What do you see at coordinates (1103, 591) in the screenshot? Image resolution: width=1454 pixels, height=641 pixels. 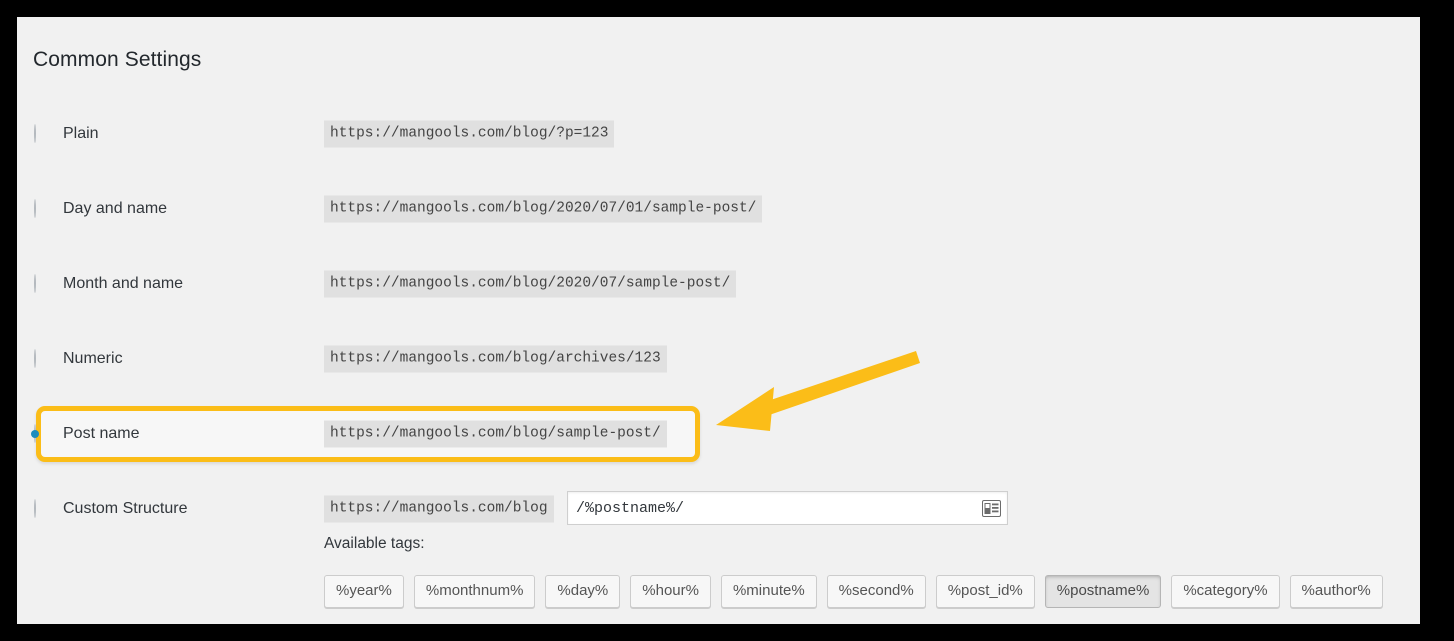 I see `tag-button-postname: %postname%` at bounding box center [1103, 591].